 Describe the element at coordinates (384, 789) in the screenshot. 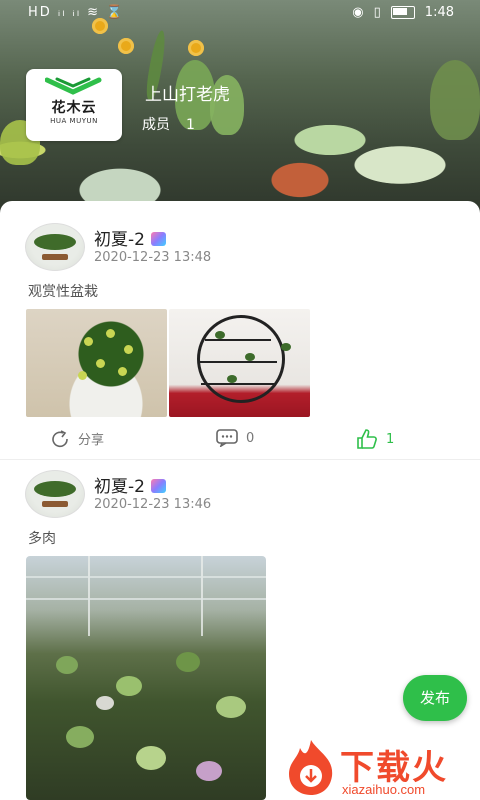

I see `watermark-url: xiazaihuo.com` at that location.